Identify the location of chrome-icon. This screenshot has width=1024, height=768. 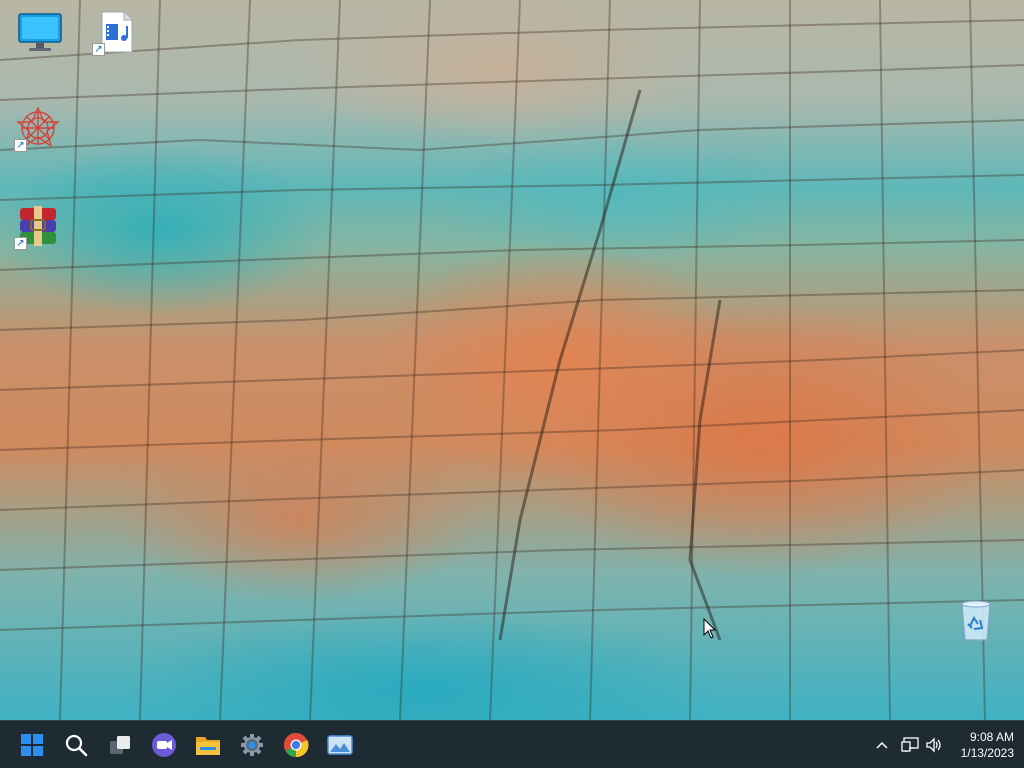
(296, 745).